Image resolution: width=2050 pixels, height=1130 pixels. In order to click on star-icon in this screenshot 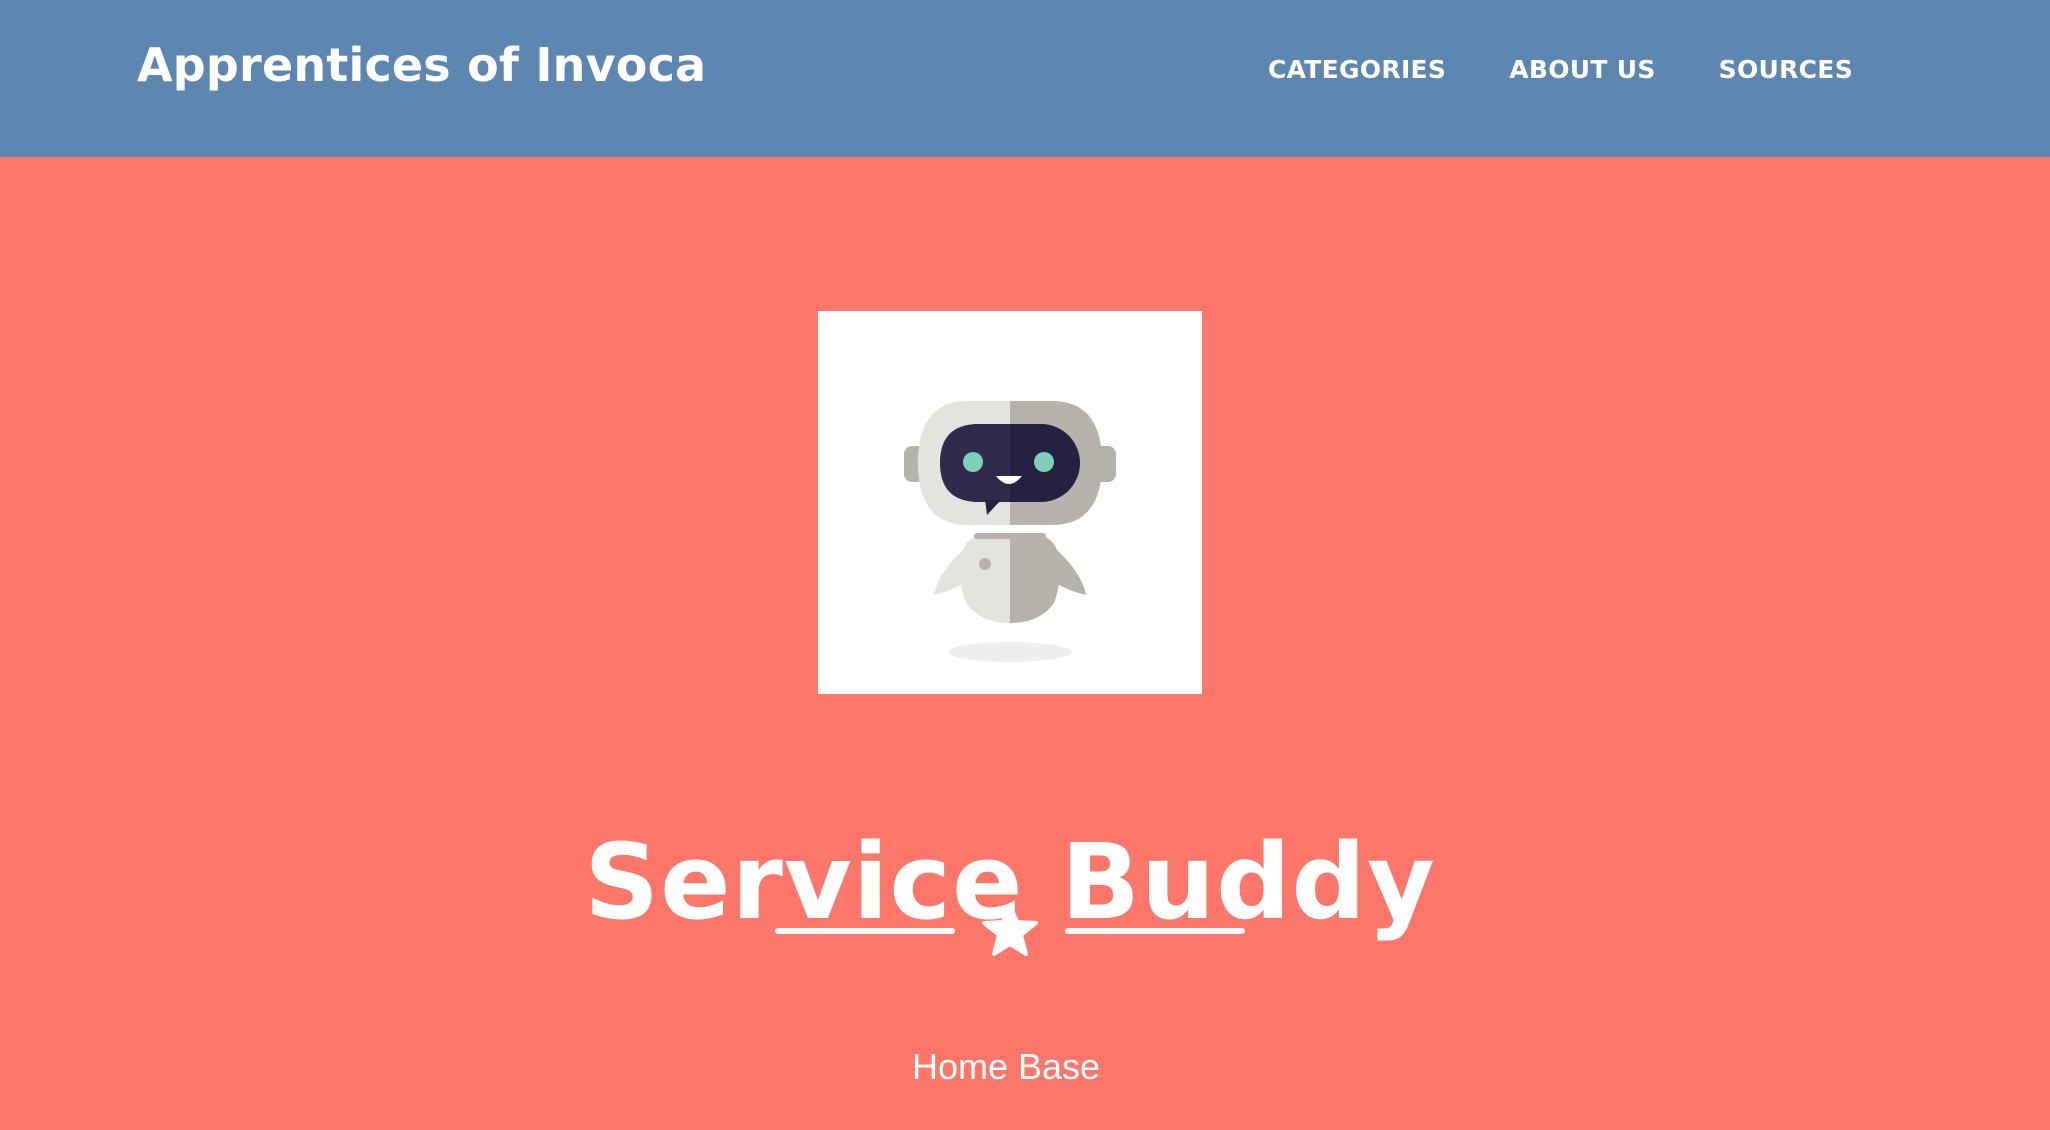, I will do `click(1010, 929)`.